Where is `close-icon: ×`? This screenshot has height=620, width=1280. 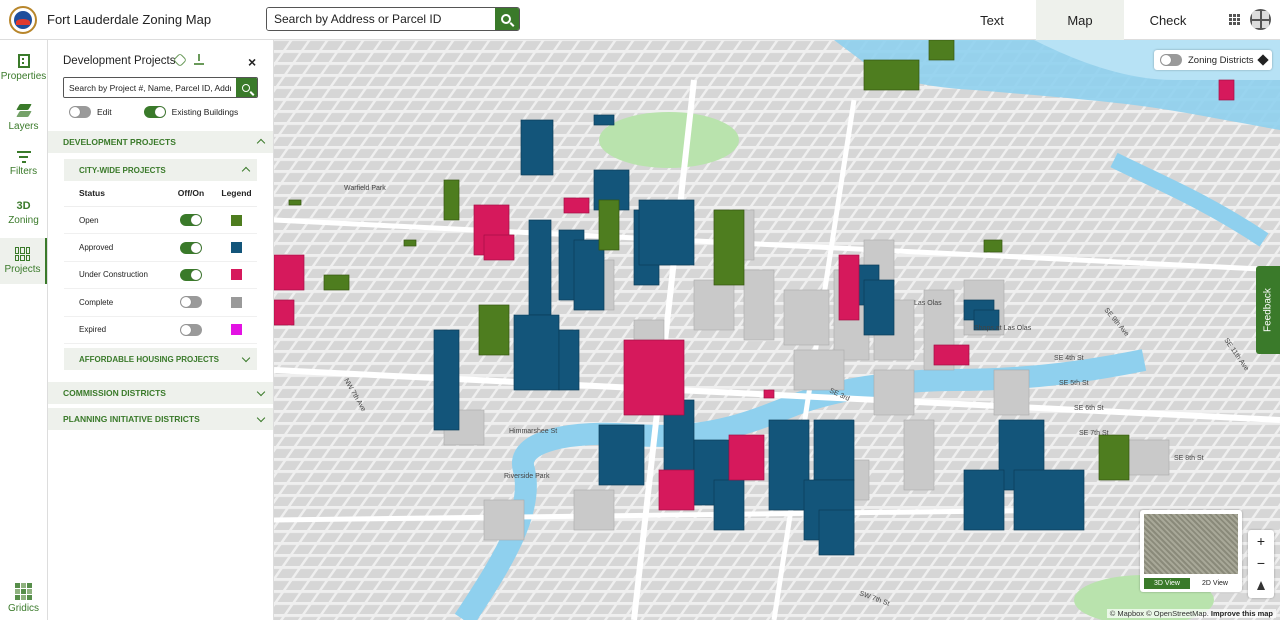
close-icon: × is located at coordinates (252, 62).